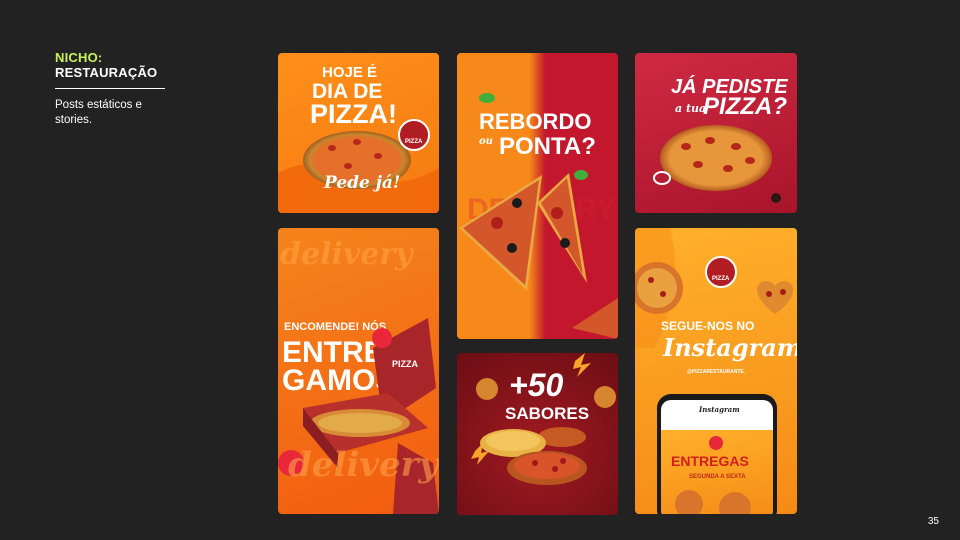  I want to click on post-50-sabores: +50 SABORES, so click(537, 434).